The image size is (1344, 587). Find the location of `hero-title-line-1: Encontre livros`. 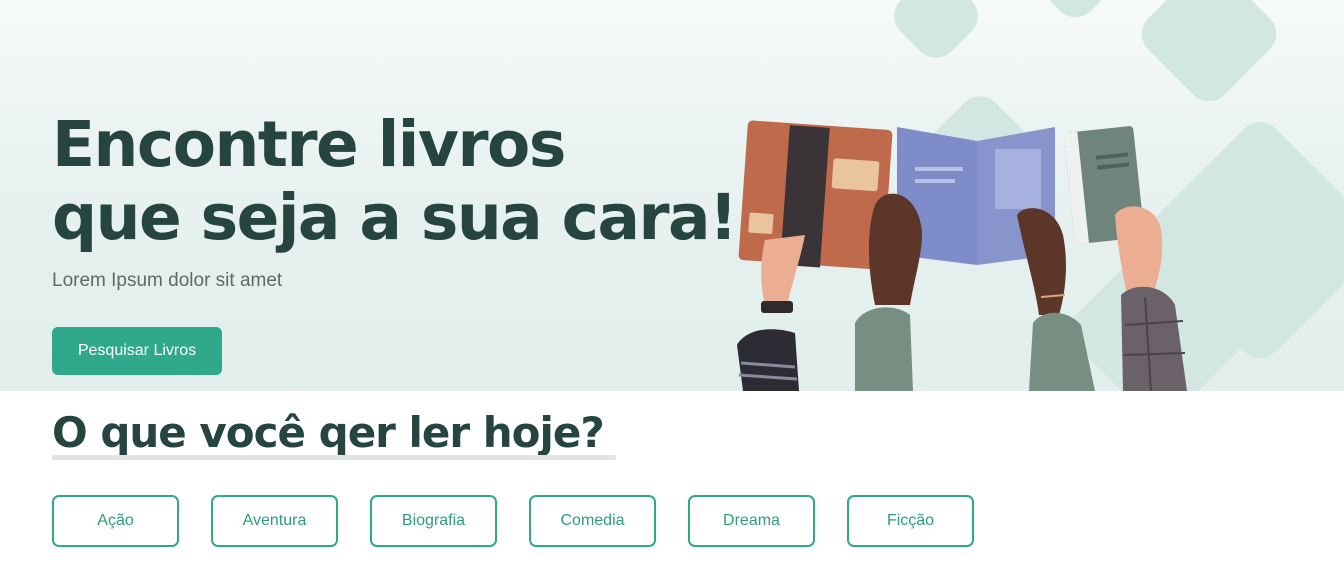

hero-title-line-1: Encontre livros is located at coordinates (309, 144).